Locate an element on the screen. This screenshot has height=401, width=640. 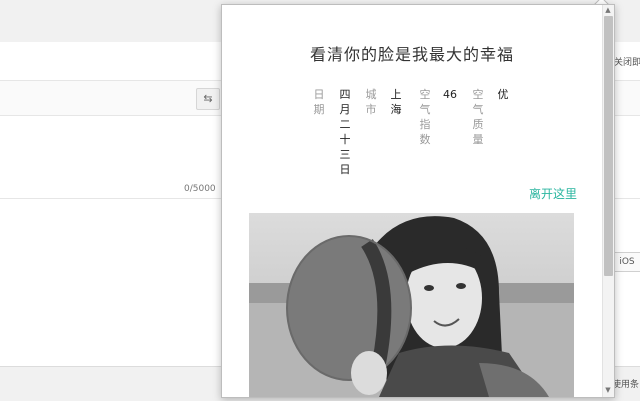
leave-link: 离开这里 is located at coordinates (553, 193).